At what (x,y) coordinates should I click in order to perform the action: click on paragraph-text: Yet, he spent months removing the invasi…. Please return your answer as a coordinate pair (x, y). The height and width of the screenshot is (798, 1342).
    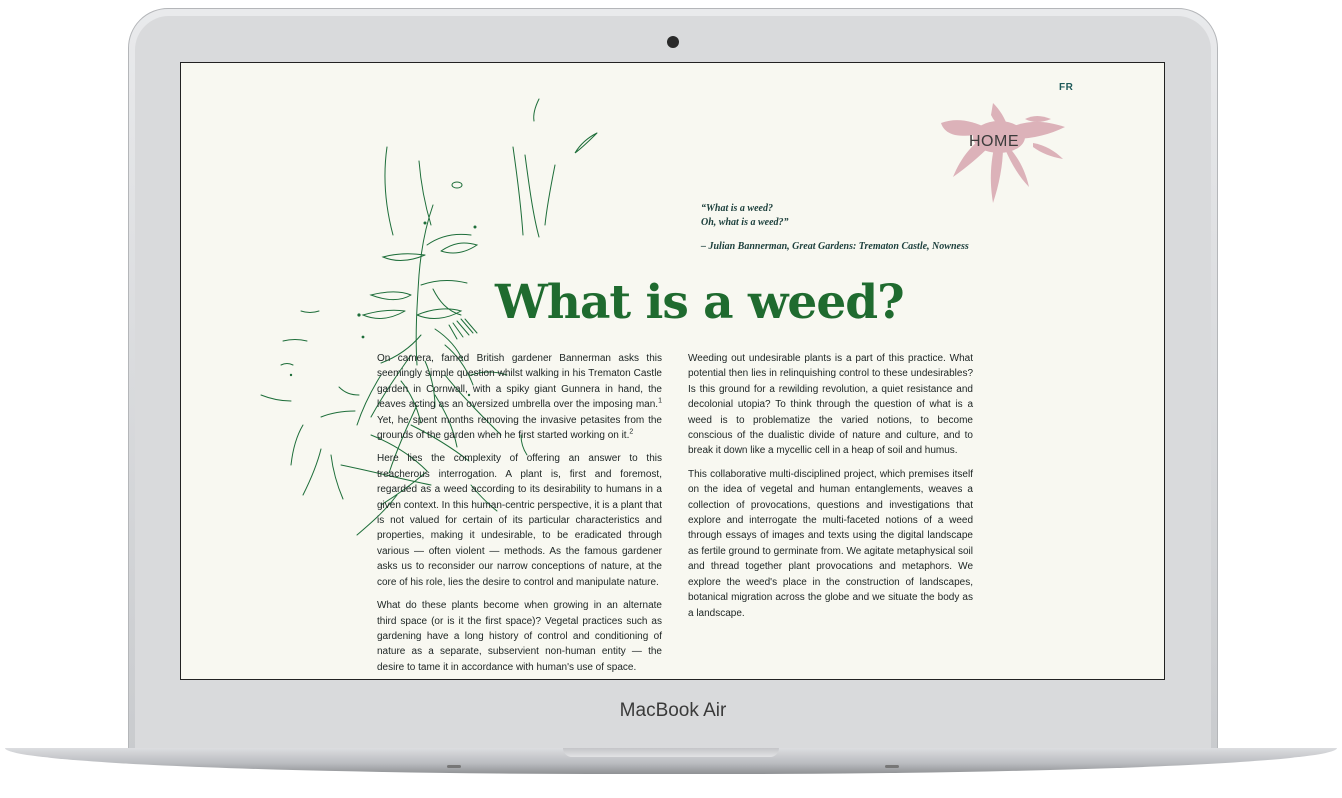
    Looking at the image, I should click on (519, 428).